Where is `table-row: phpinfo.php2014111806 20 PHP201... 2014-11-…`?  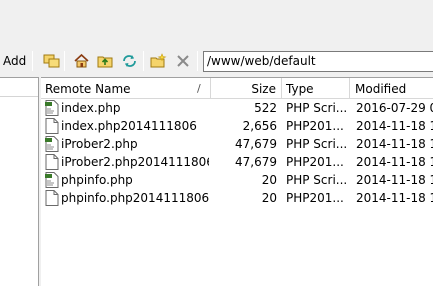 table-row: phpinfo.php2014111806 20 PHP201... 2014-11-… is located at coordinates (237, 198).